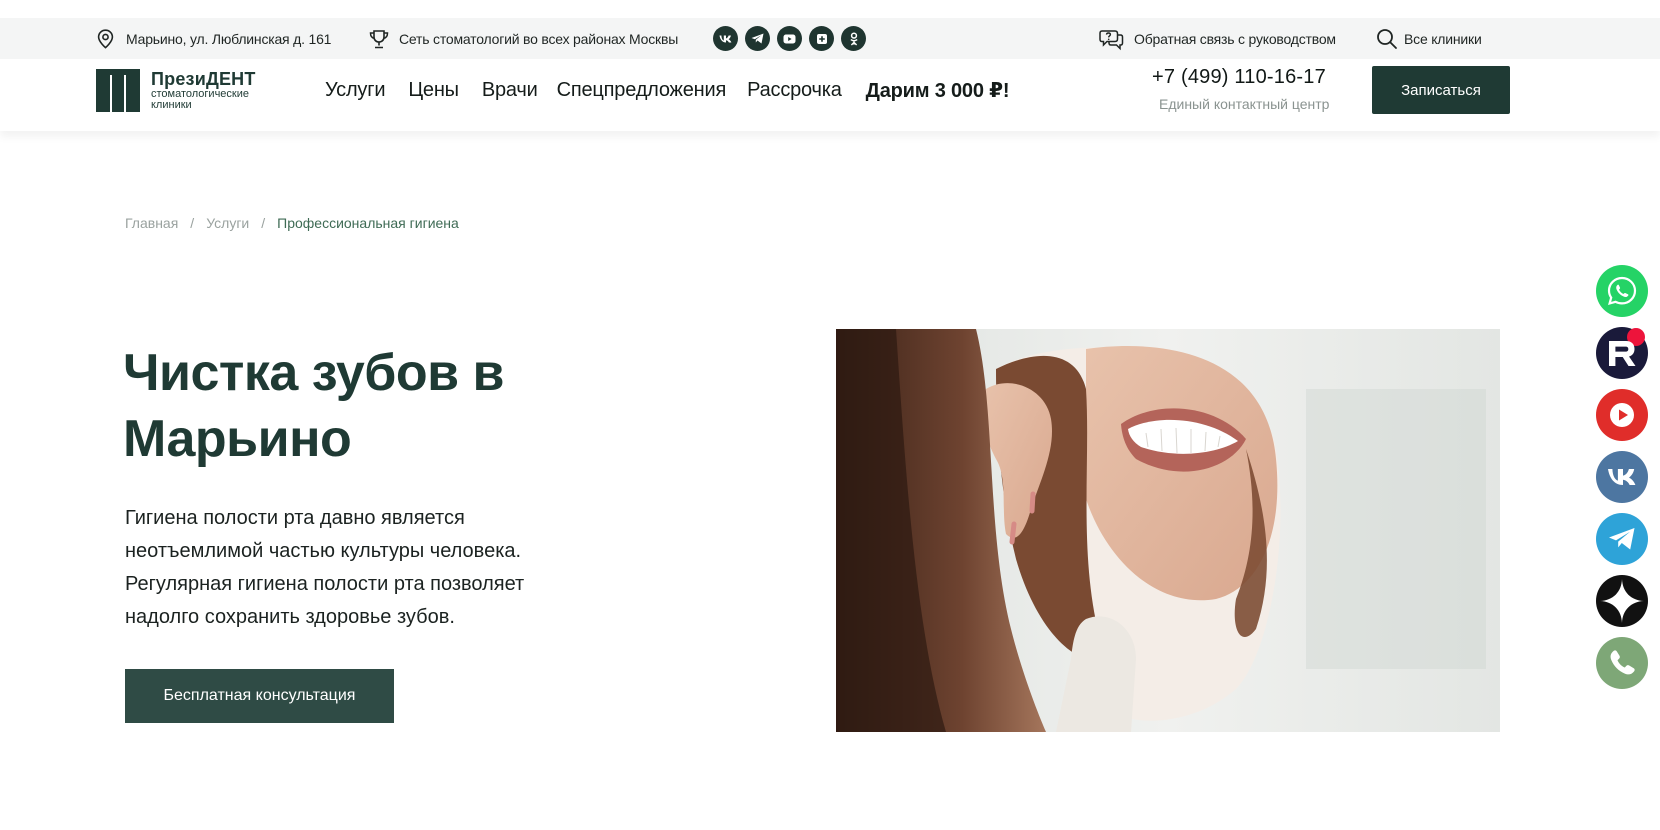 The width and height of the screenshot is (1660, 830). I want to click on location-pin-icon, so click(105, 38).